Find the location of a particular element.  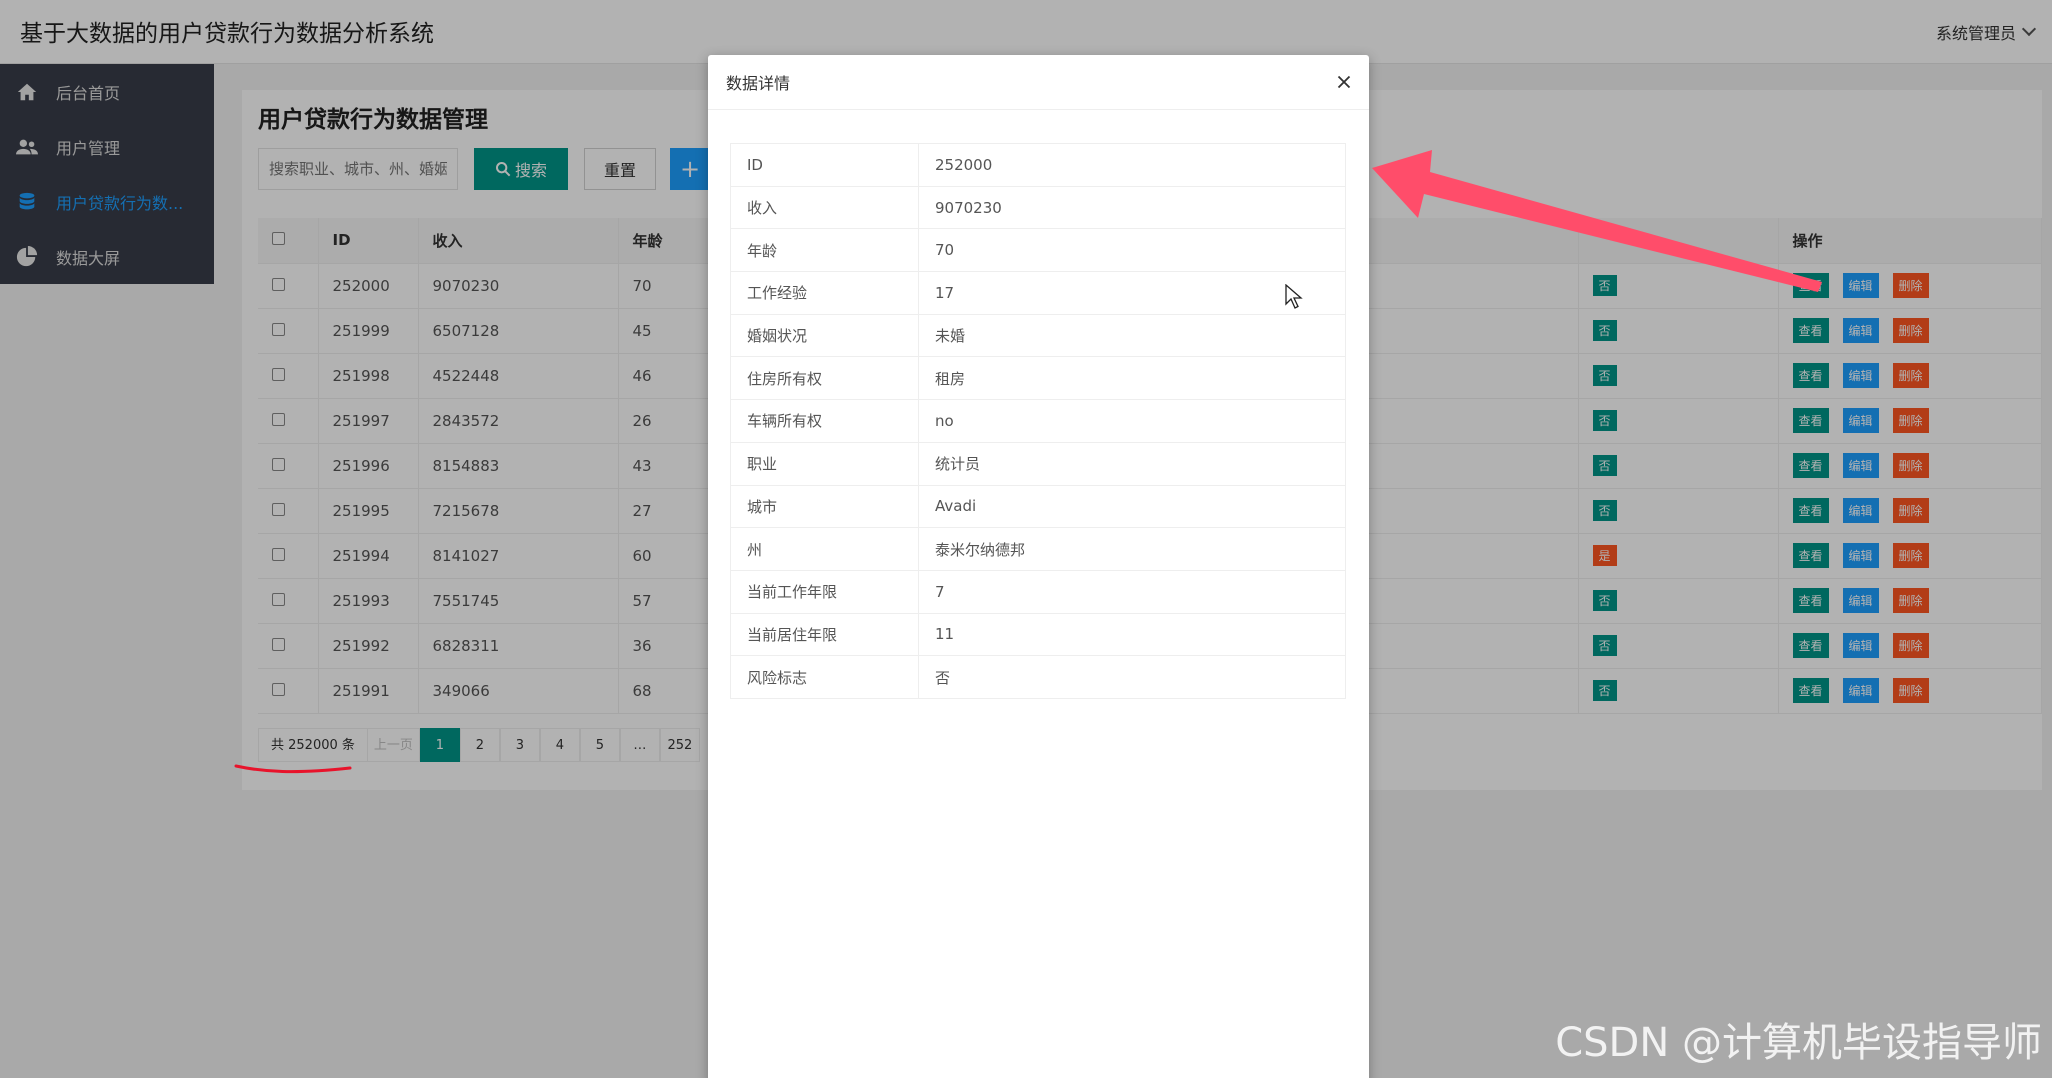

watermark: CSDN @计算机毕设指导师 is located at coordinates (1798, 1043).